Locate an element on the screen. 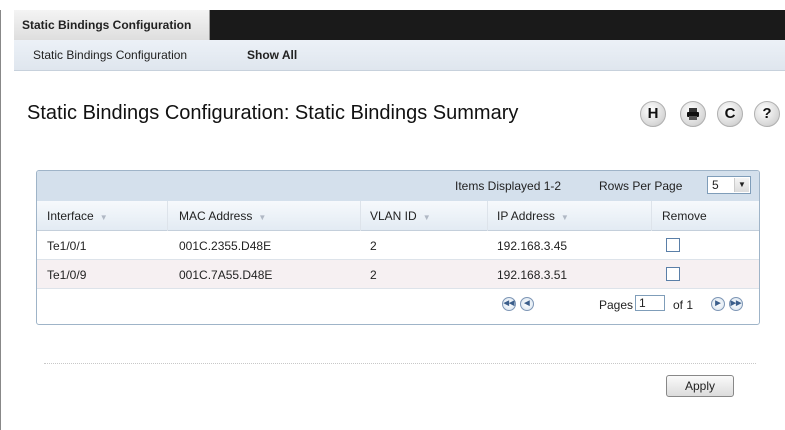 The image size is (785, 430). first-page-icon: ◀◀ is located at coordinates (509, 304).